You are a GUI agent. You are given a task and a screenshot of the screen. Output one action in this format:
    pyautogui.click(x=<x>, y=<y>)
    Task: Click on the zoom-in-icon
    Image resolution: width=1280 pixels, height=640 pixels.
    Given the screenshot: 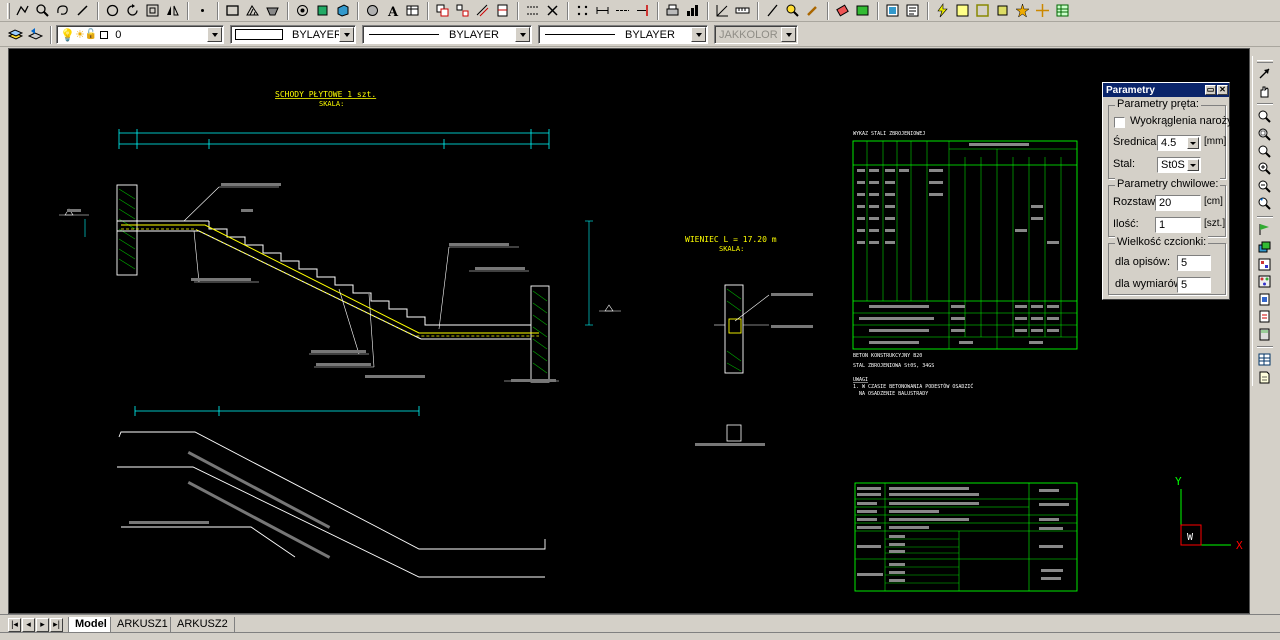 What is the action you would take?
    pyautogui.click(x=1264, y=168)
    